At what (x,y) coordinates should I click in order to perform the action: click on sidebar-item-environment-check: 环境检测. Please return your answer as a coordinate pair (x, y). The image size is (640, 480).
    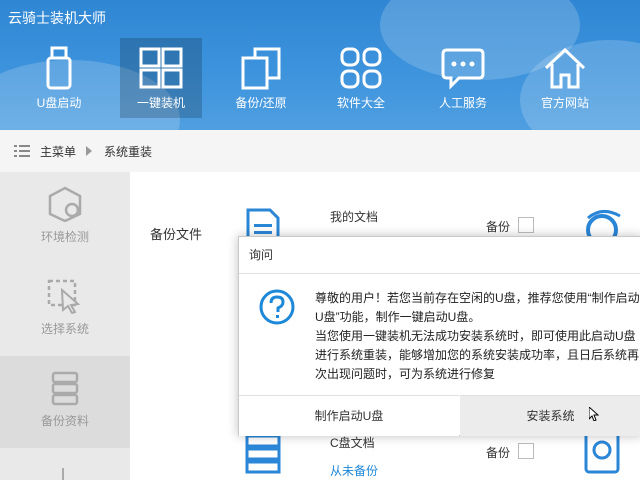
    Looking at the image, I should click on (65, 218).